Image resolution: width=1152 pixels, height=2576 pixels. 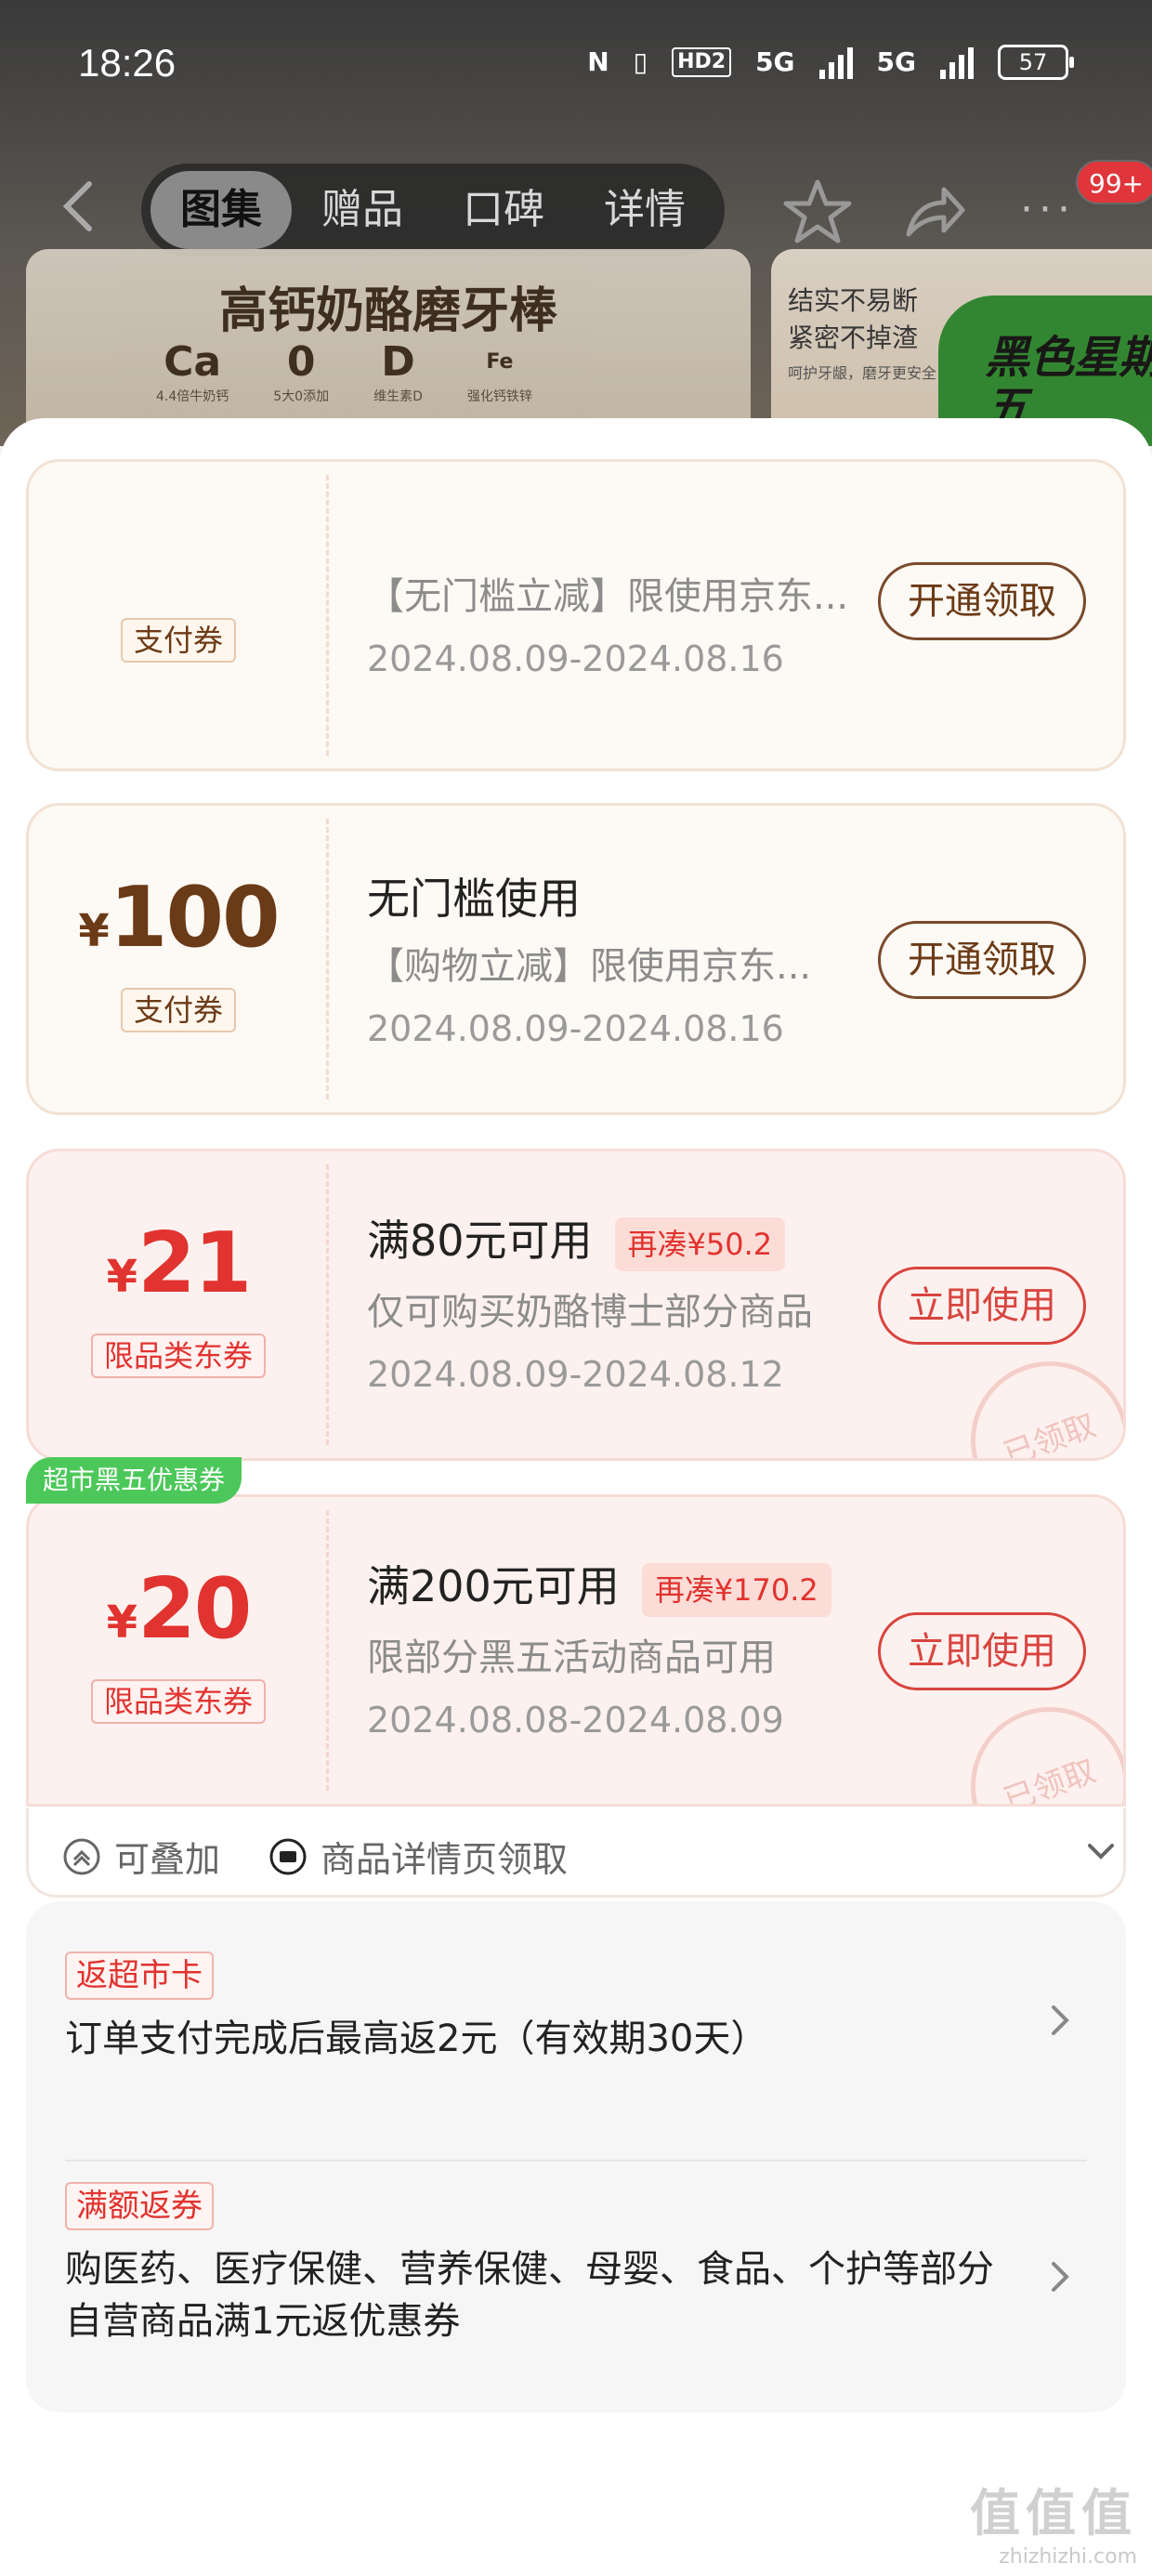 I want to click on source-label: 商品详情页领取, so click(x=445, y=1859).